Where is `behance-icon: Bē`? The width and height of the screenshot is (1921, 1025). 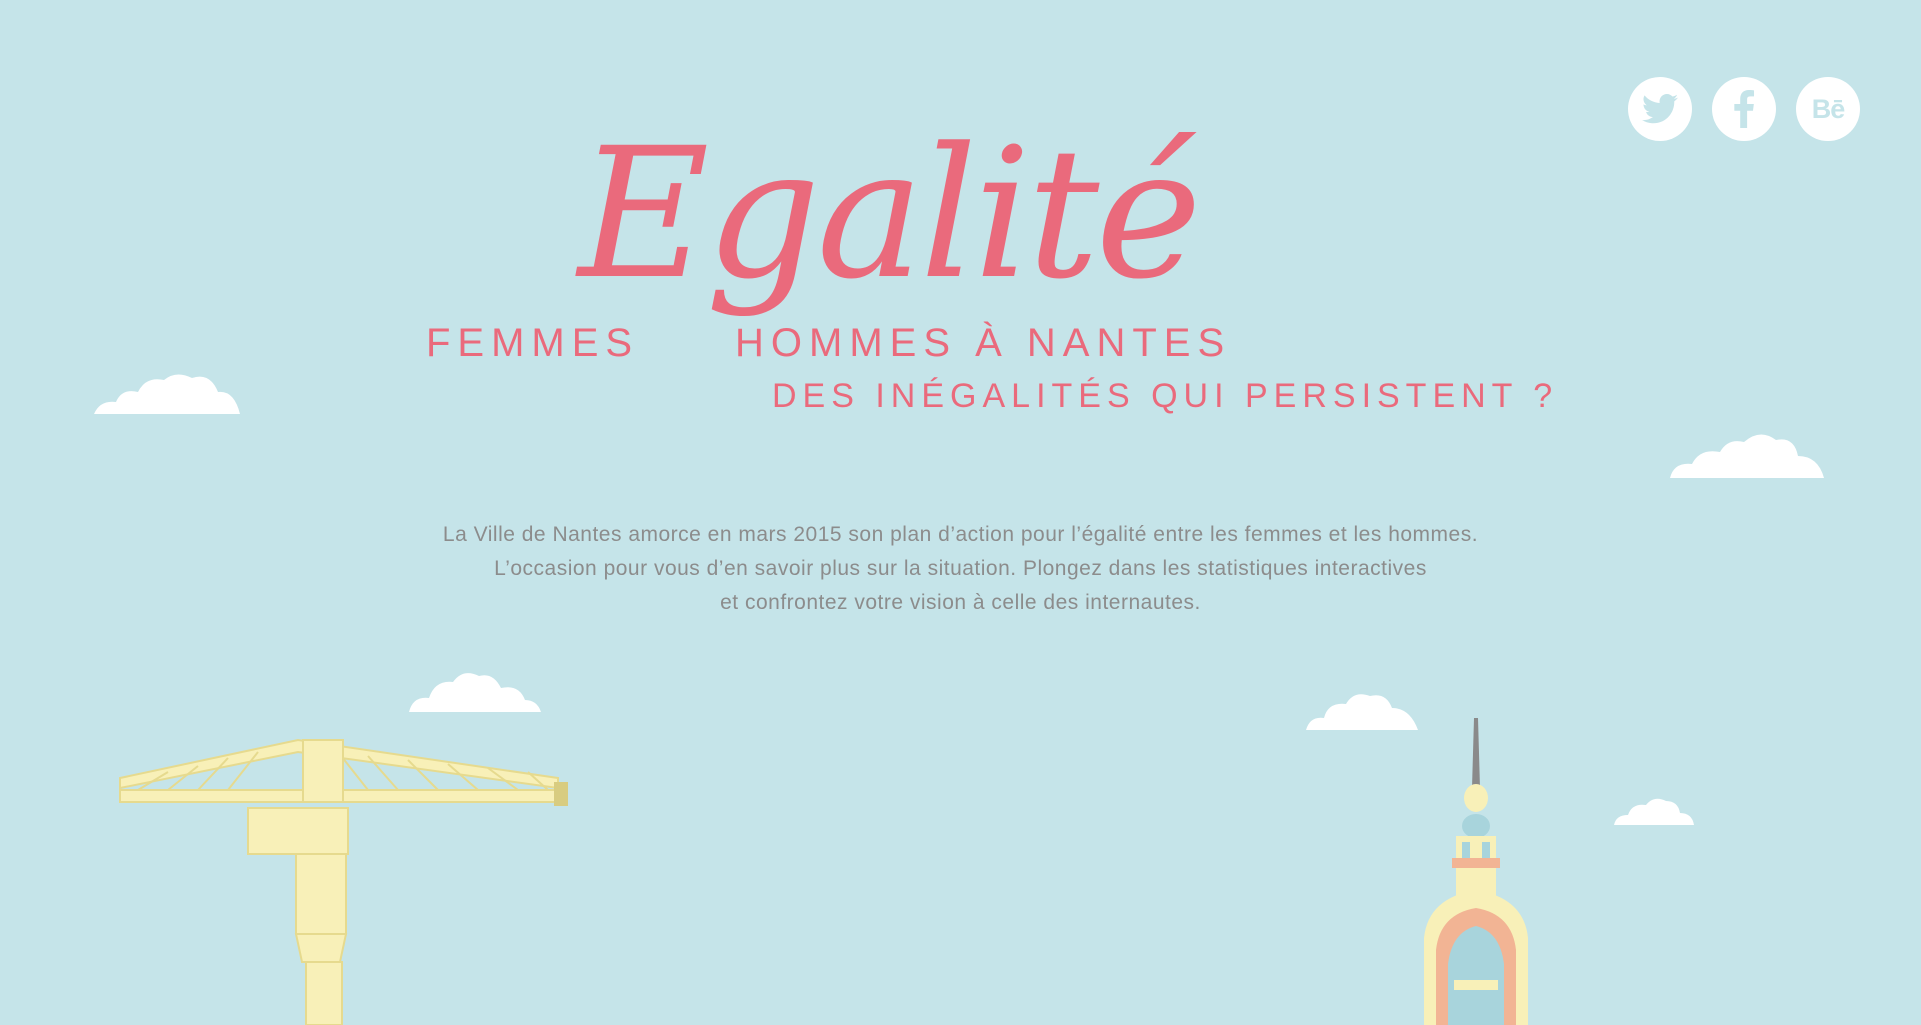 behance-icon: Bē is located at coordinates (1828, 108).